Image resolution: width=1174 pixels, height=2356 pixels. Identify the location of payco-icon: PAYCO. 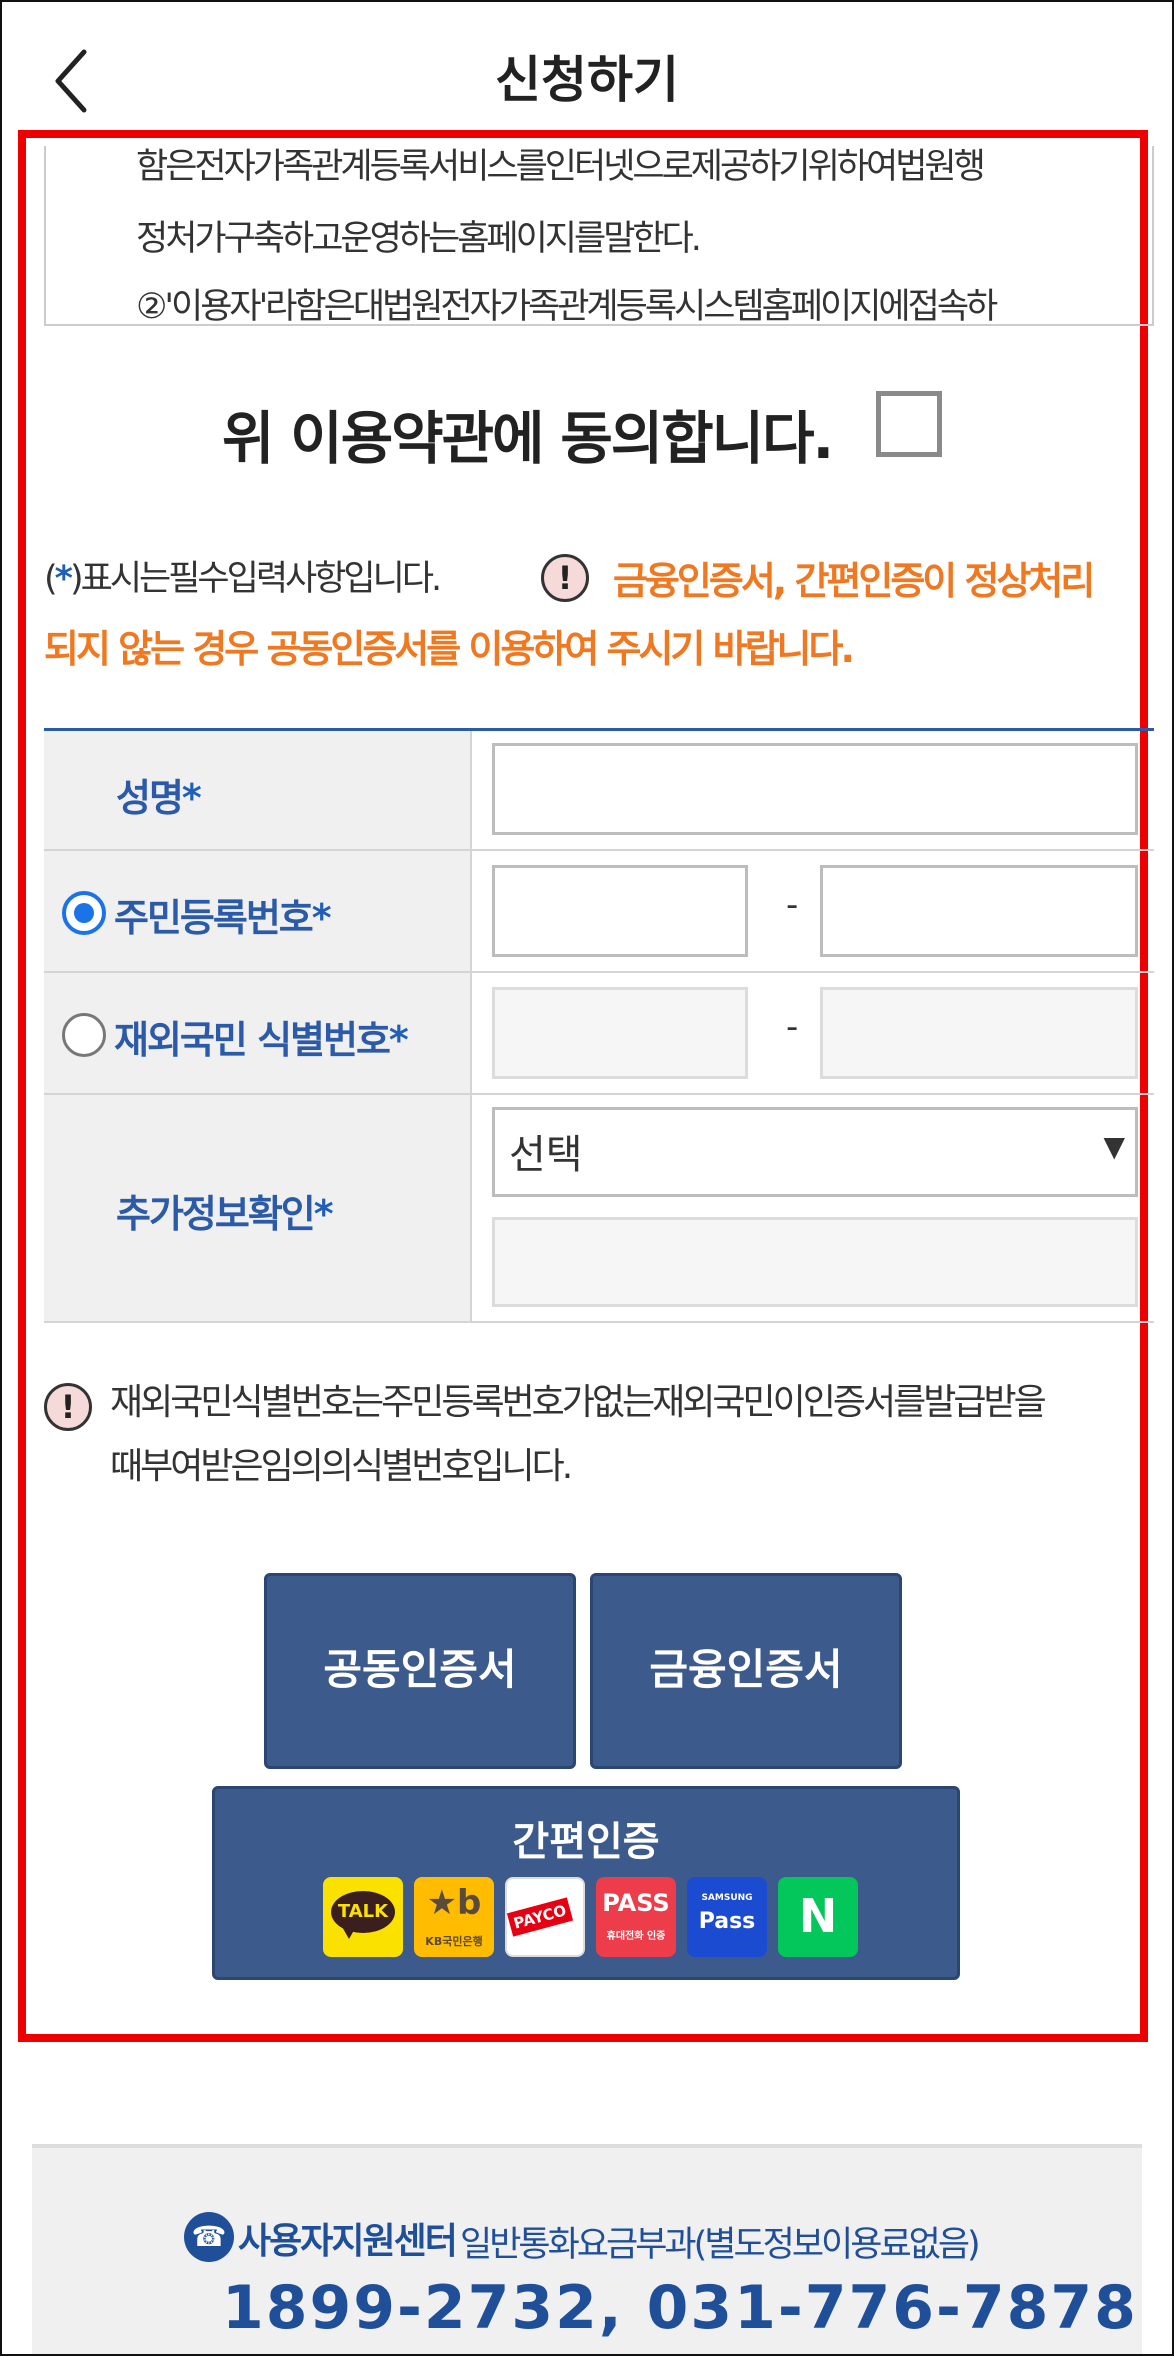
(545, 1917).